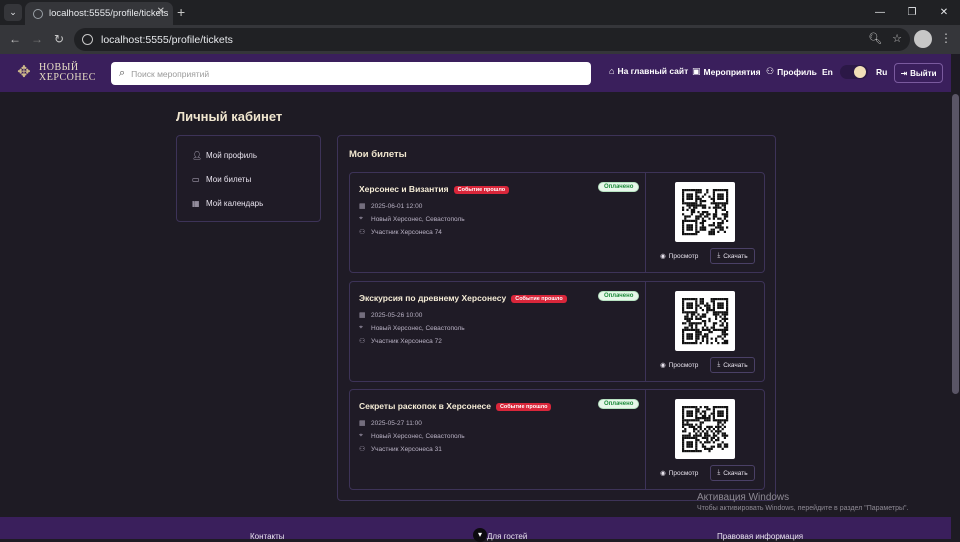 Image resolution: width=960 pixels, height=542 pixels. Describe the element at coordinates (946, 38) in the screenshot. I see `browser-menu-icon: ⋮` at that location.